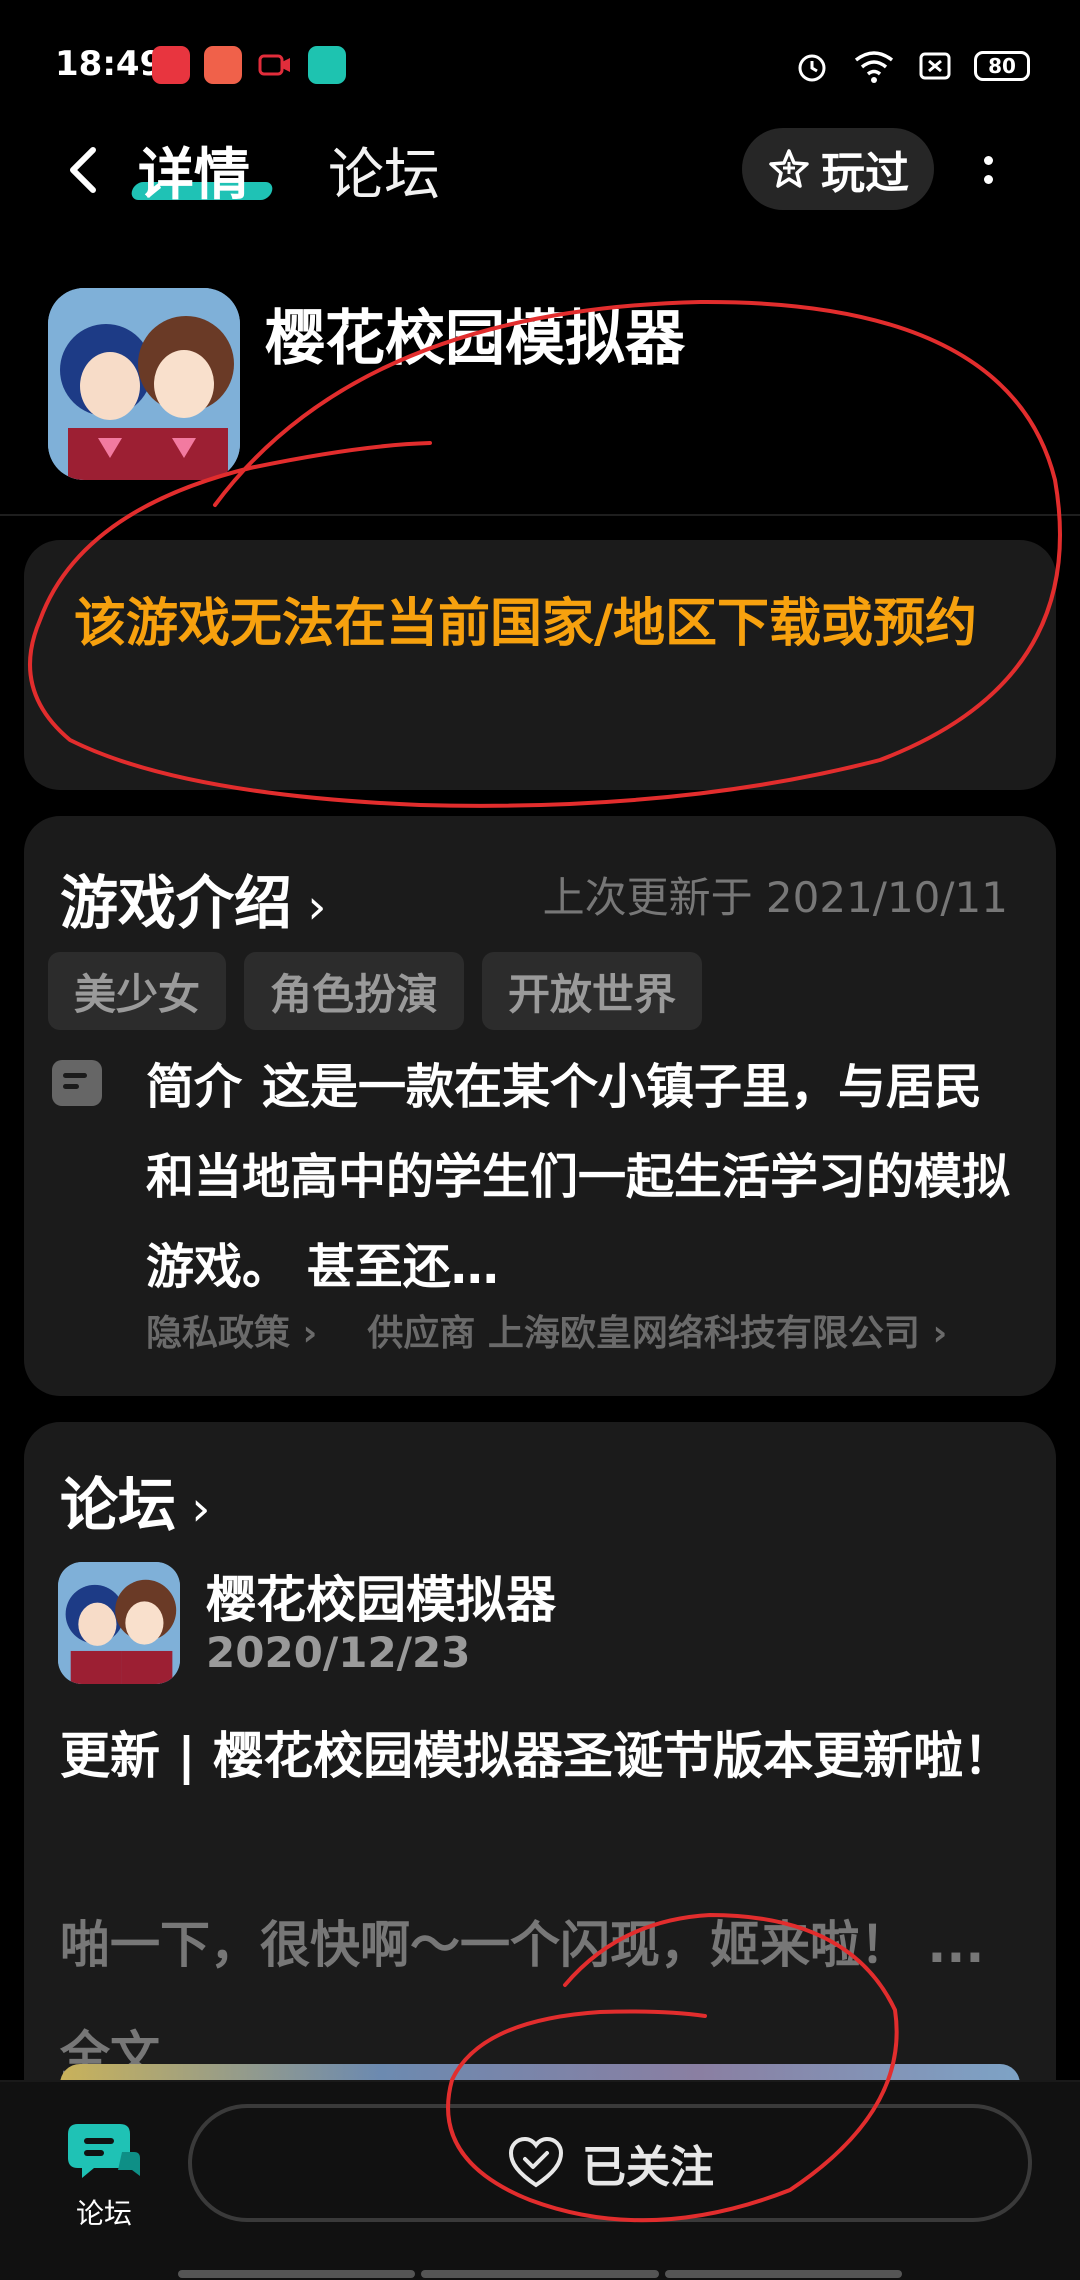  I want to click on played-button: 玩过, so click(838, 169).